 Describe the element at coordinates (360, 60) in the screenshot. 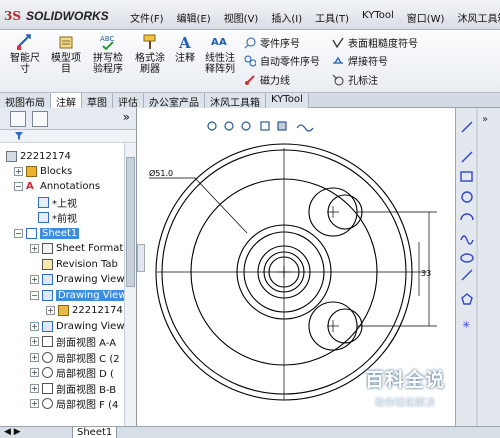

I see `weld-symbol-button: 焊接符号` at that location.